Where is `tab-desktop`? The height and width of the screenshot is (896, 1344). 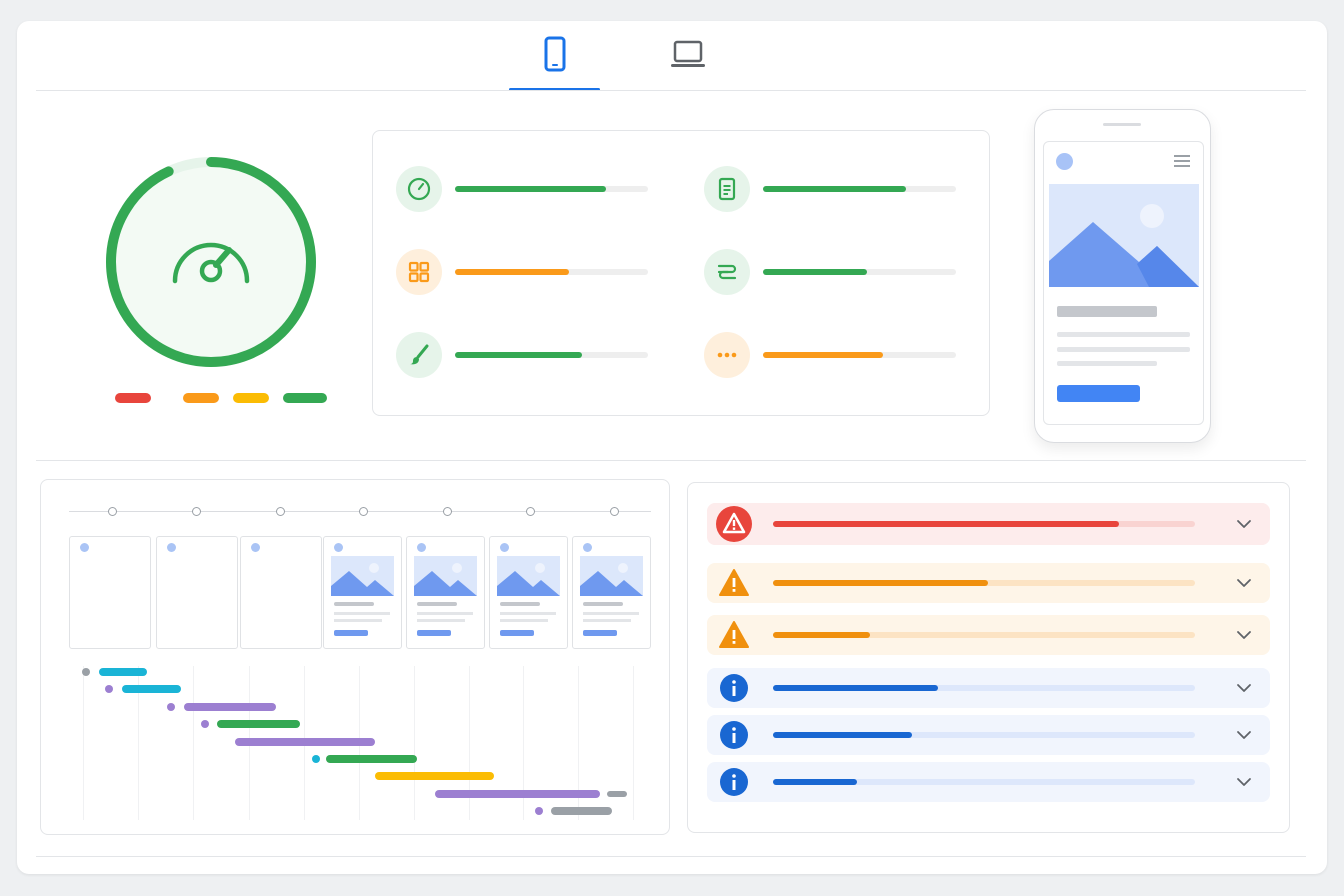
tab-desktop is located at coordinates (688, 56).